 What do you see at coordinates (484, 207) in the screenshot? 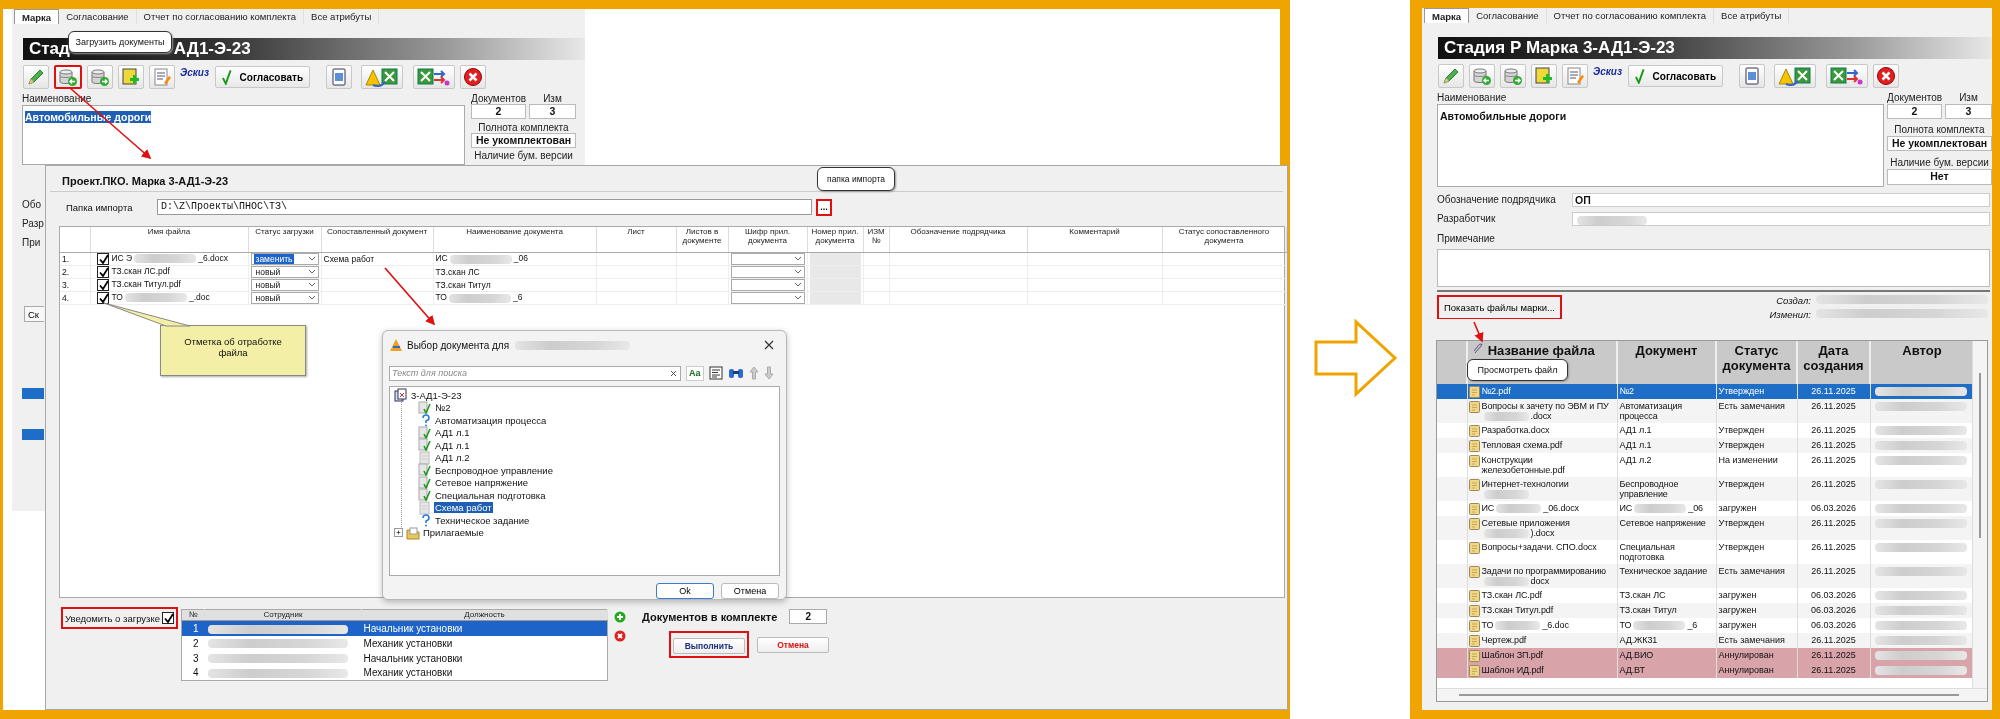
I see `folder-field: D:\Z\Проекты\ПНОС\ТЗ\` at bounding box center [484, 207].